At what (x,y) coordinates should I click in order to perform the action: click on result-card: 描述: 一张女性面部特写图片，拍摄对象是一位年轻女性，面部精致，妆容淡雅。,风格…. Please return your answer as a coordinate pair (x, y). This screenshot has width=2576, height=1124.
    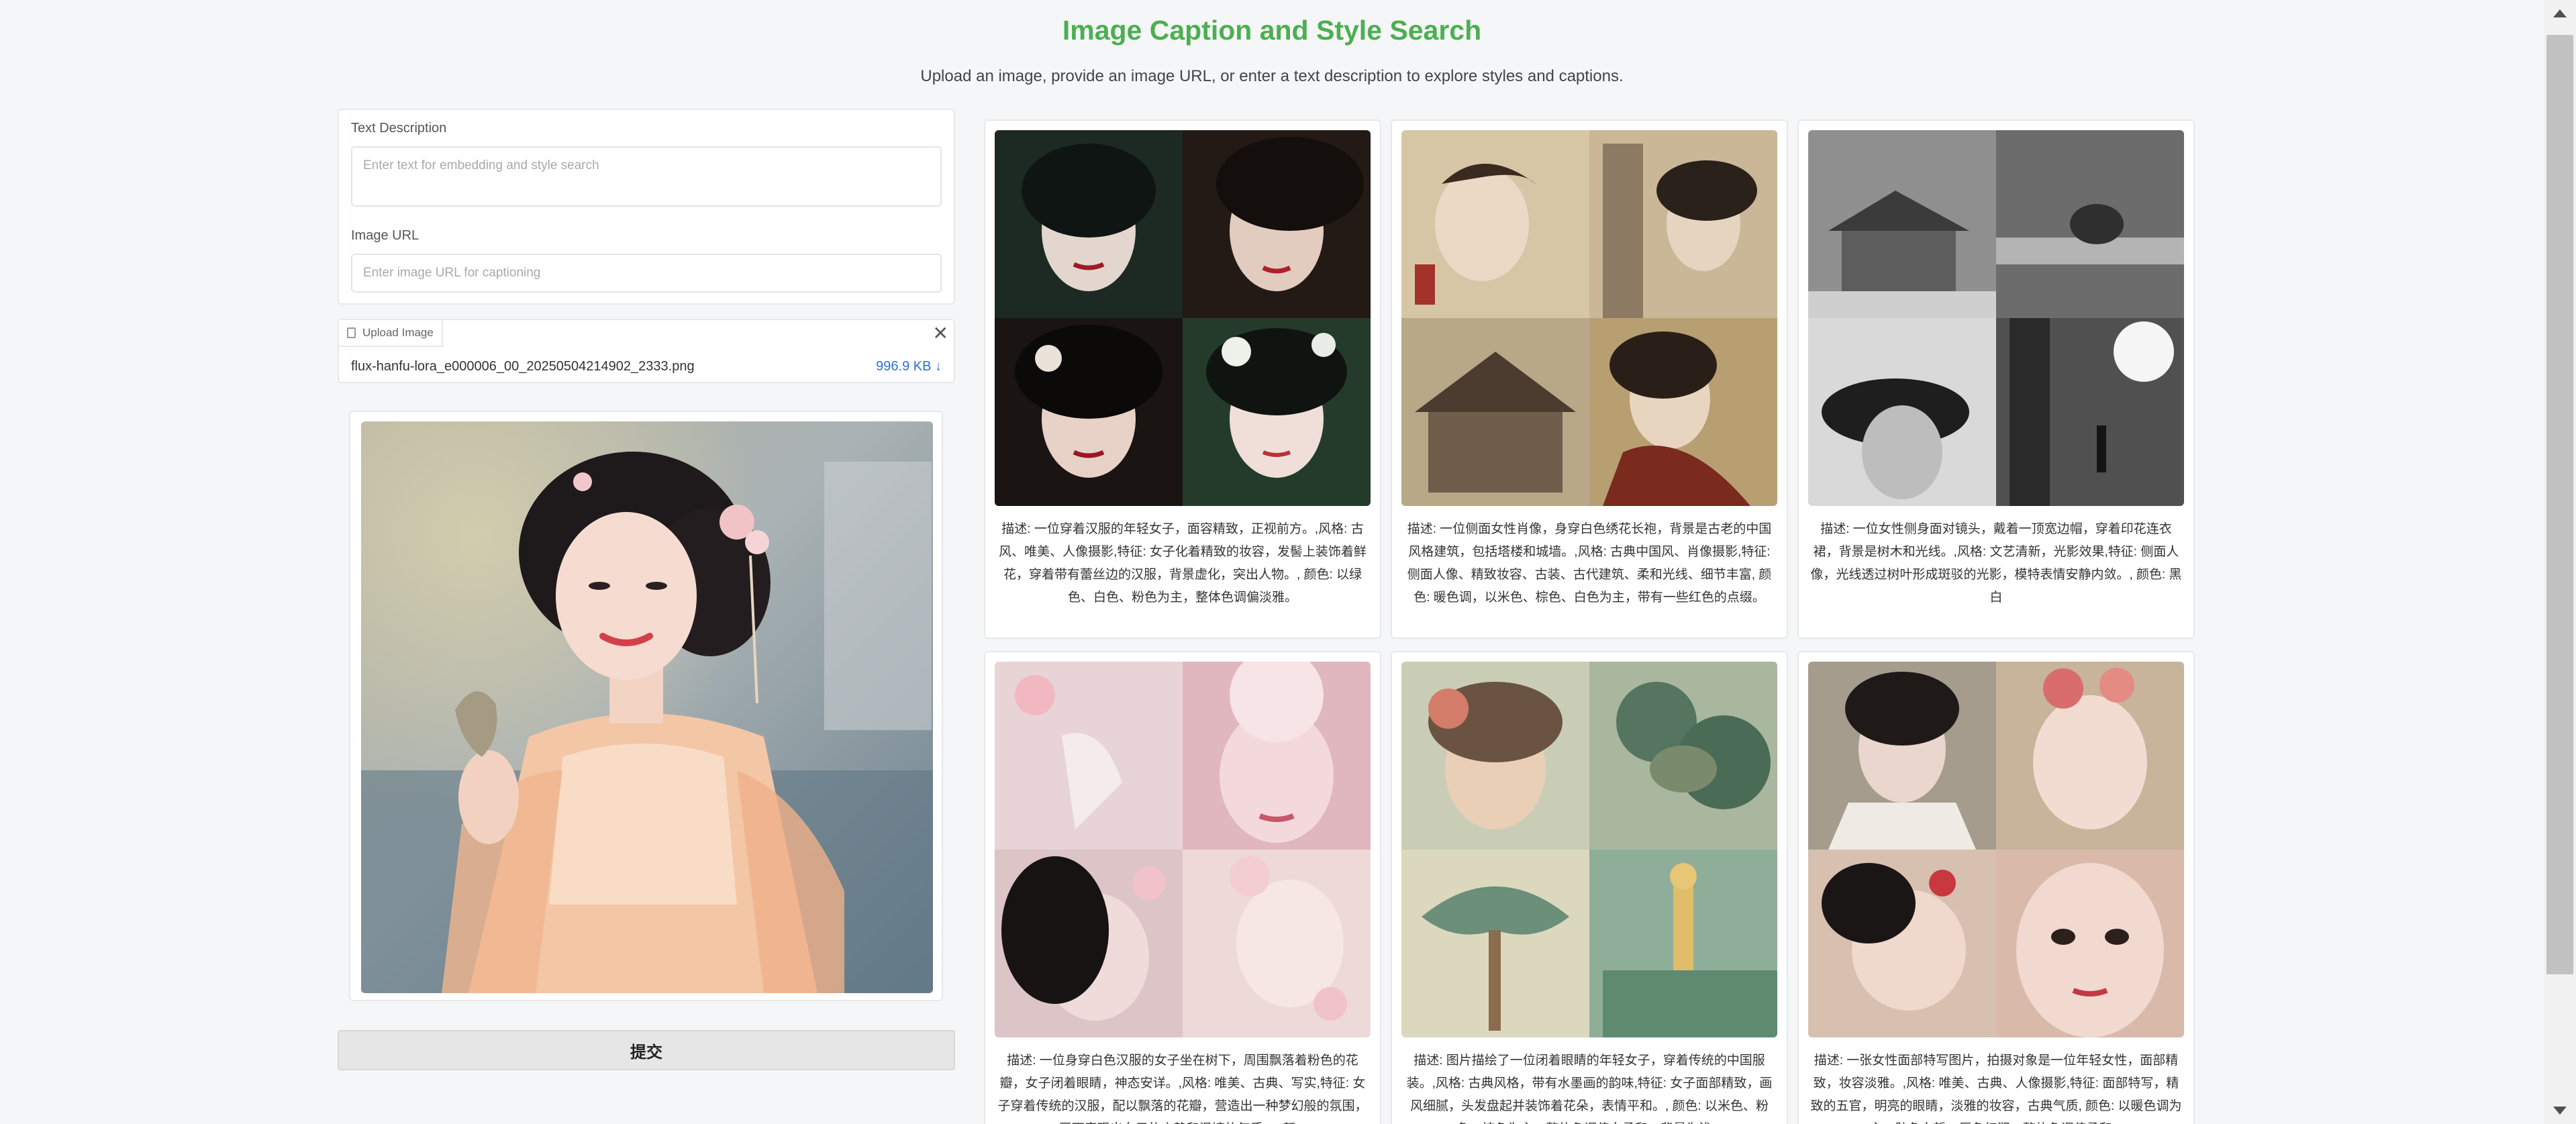
    Looking at the image, I should click on (1996, 887).